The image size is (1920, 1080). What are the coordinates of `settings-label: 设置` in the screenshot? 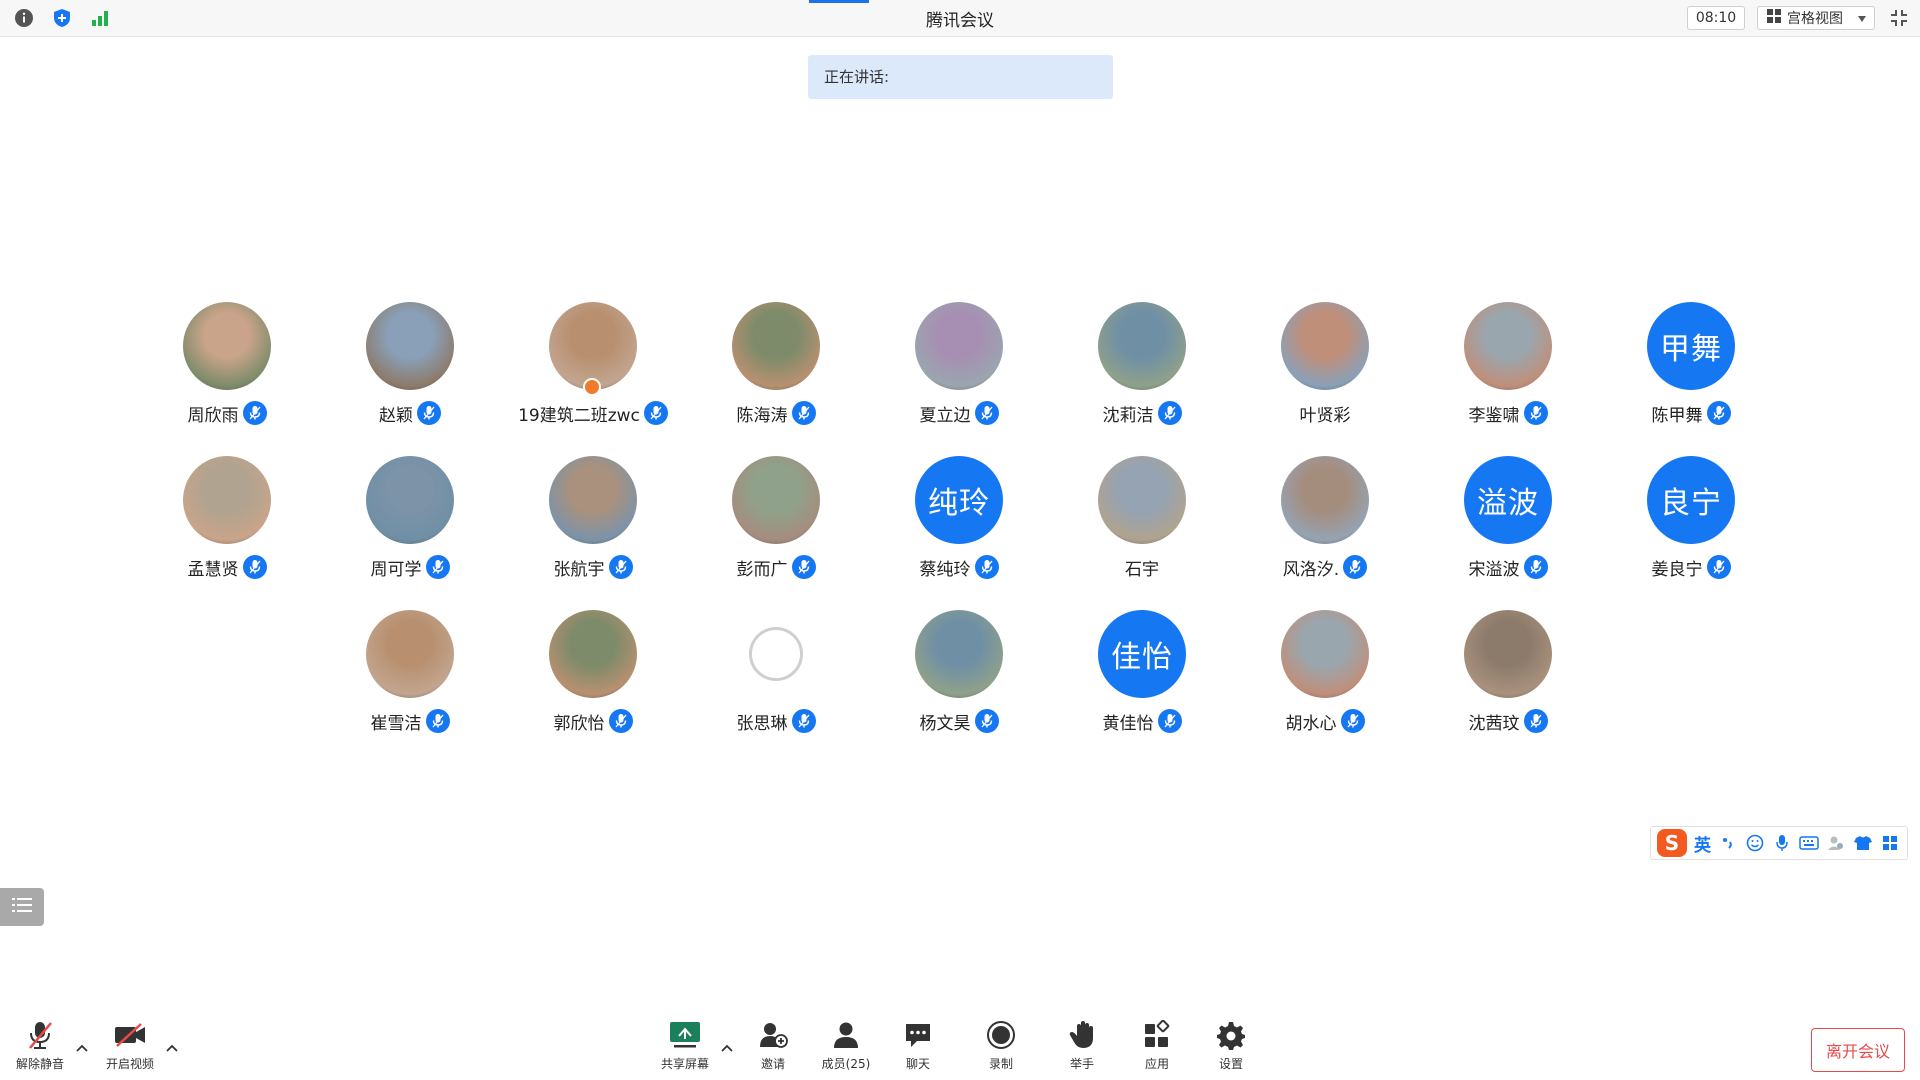 It's located at (1230, 1064).